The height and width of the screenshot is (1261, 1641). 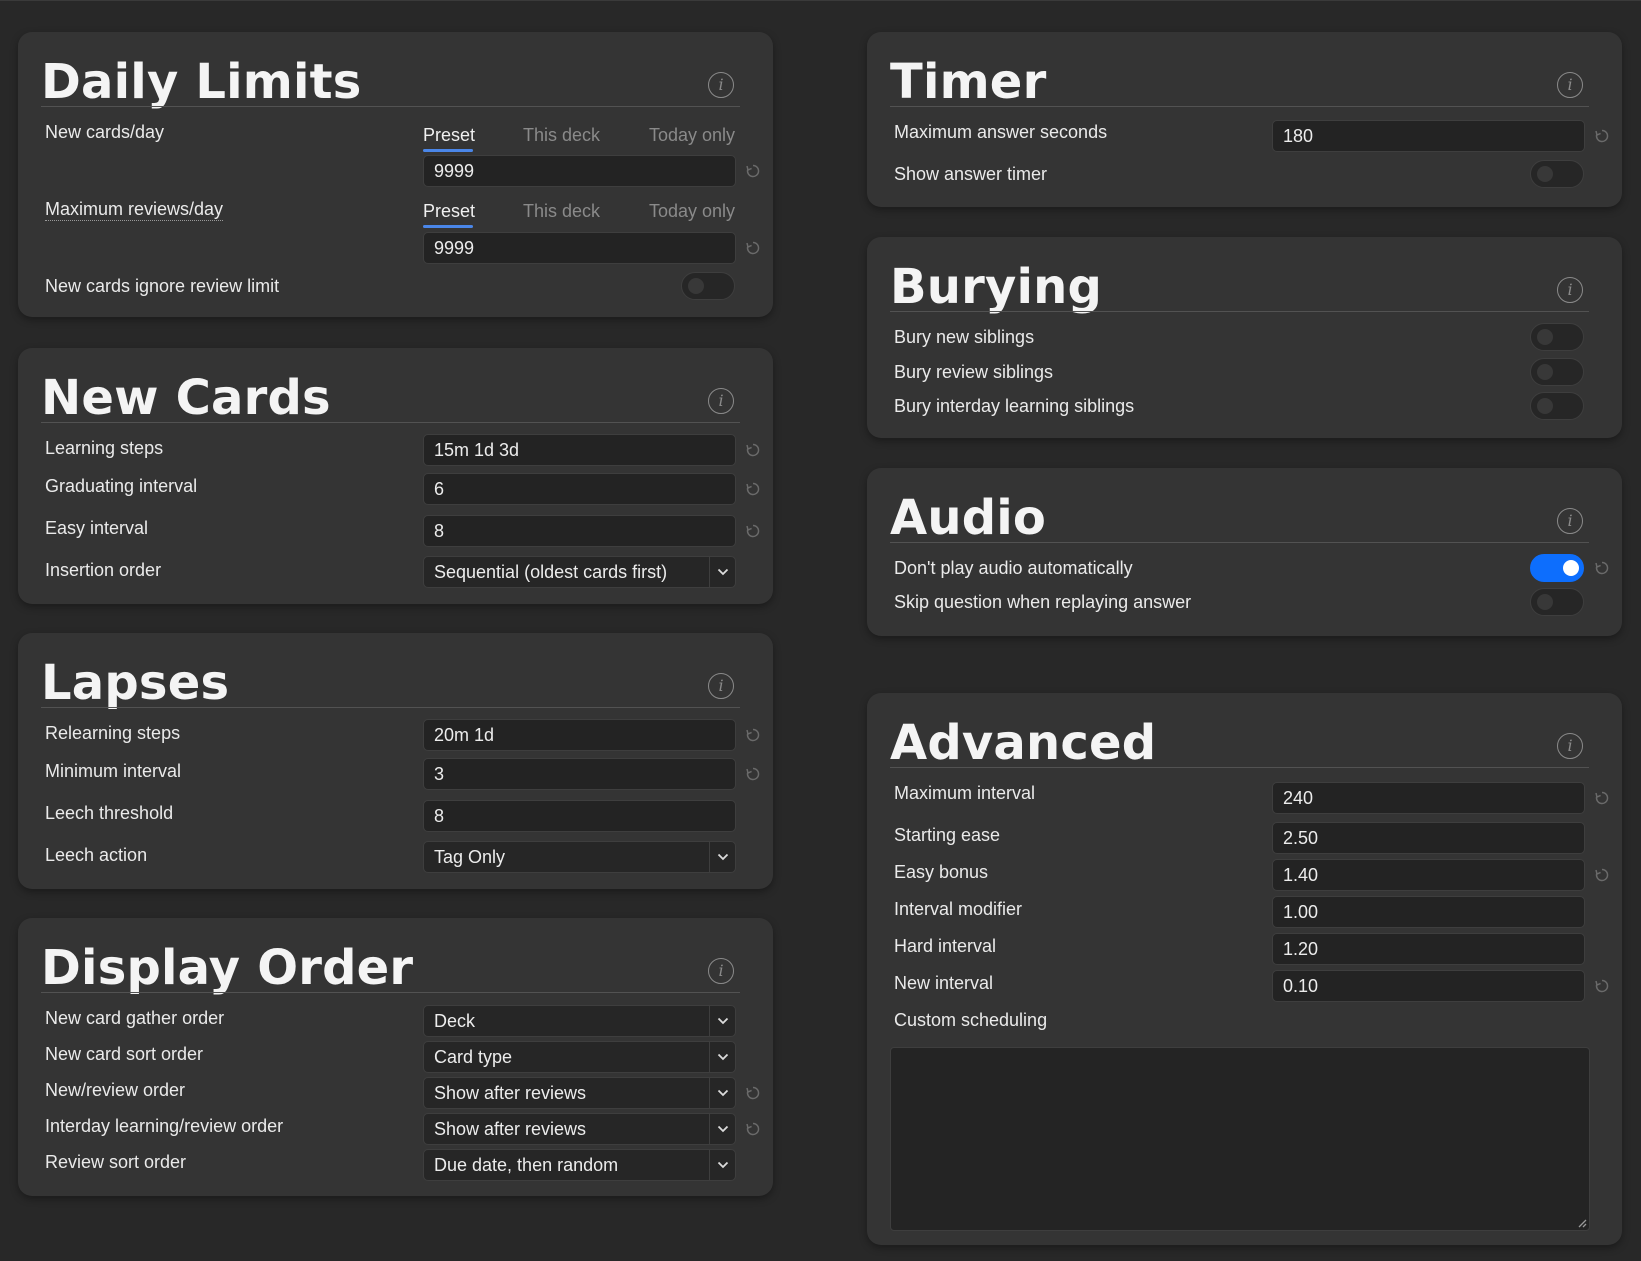 I want to click on new-cards-title: New Cards, so click(x=186, y=398).